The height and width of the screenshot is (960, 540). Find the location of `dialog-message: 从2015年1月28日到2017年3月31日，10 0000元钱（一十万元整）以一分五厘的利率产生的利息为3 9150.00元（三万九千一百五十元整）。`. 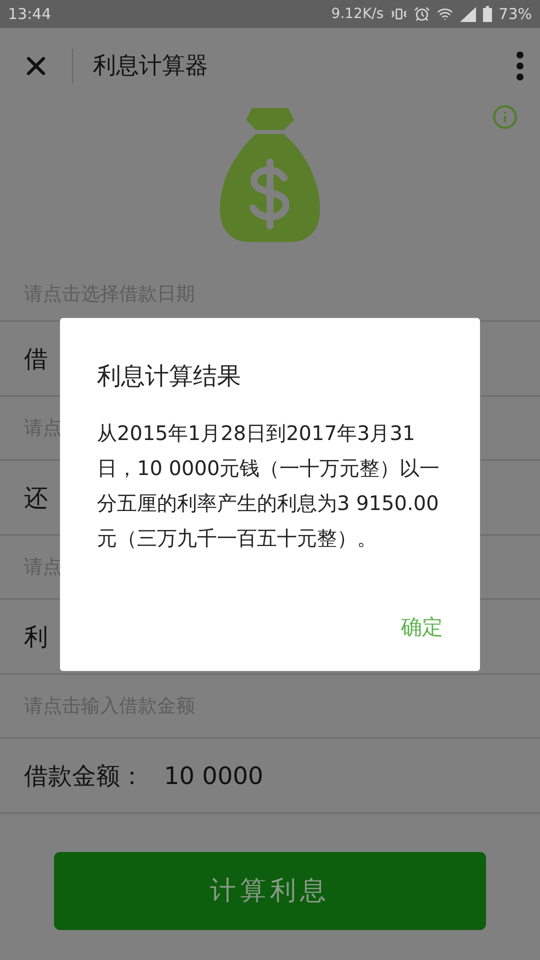

dialog-message: 从2015年1月28日到2017年3月31日，10 0000元钱（一十万元整）以一分五厘的利率产生的利息为3 9150.00元（三万九千一百五十元整）。 is located at coordinates (269, 486).